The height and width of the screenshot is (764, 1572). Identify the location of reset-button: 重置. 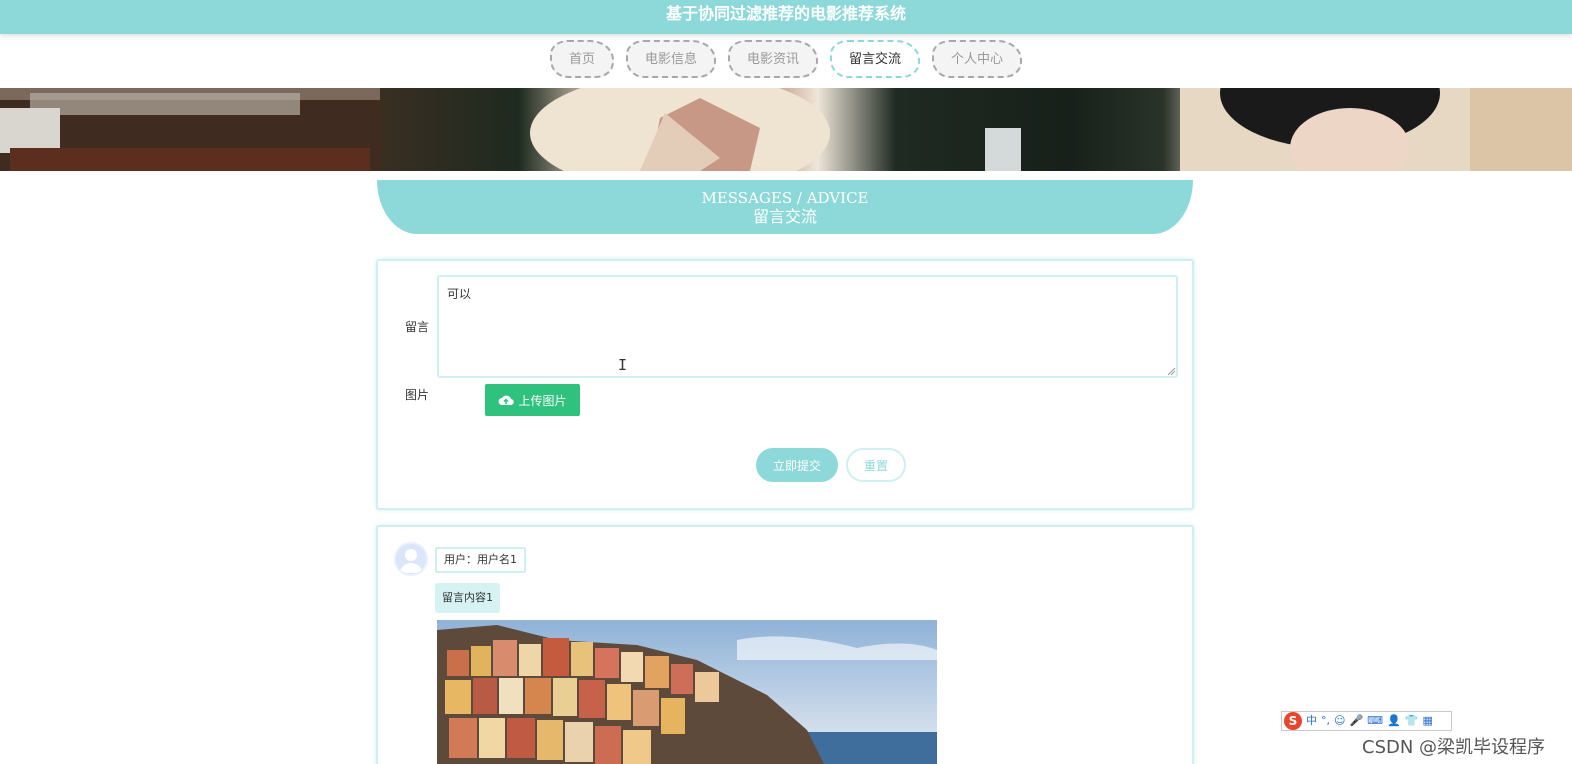
(876, 465).